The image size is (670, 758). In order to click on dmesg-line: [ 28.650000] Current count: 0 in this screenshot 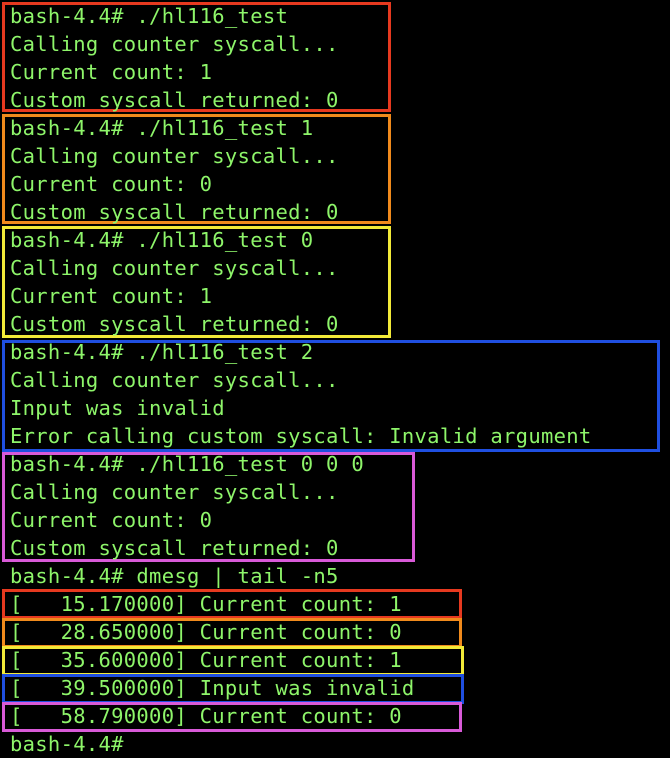, I will do `click(206, 632)`.